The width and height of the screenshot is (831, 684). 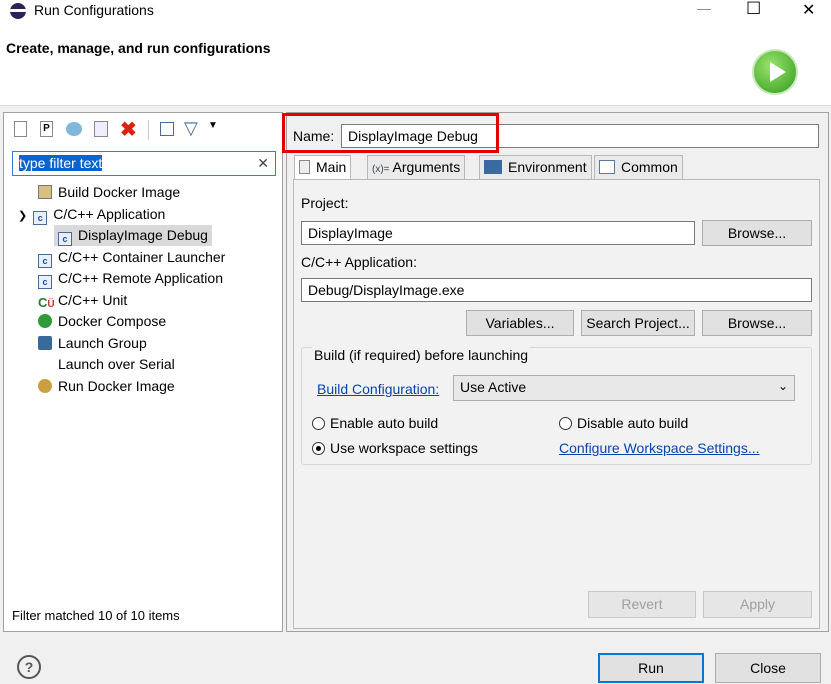 I want to click on close-button: Close, so click(x=768, y=668).